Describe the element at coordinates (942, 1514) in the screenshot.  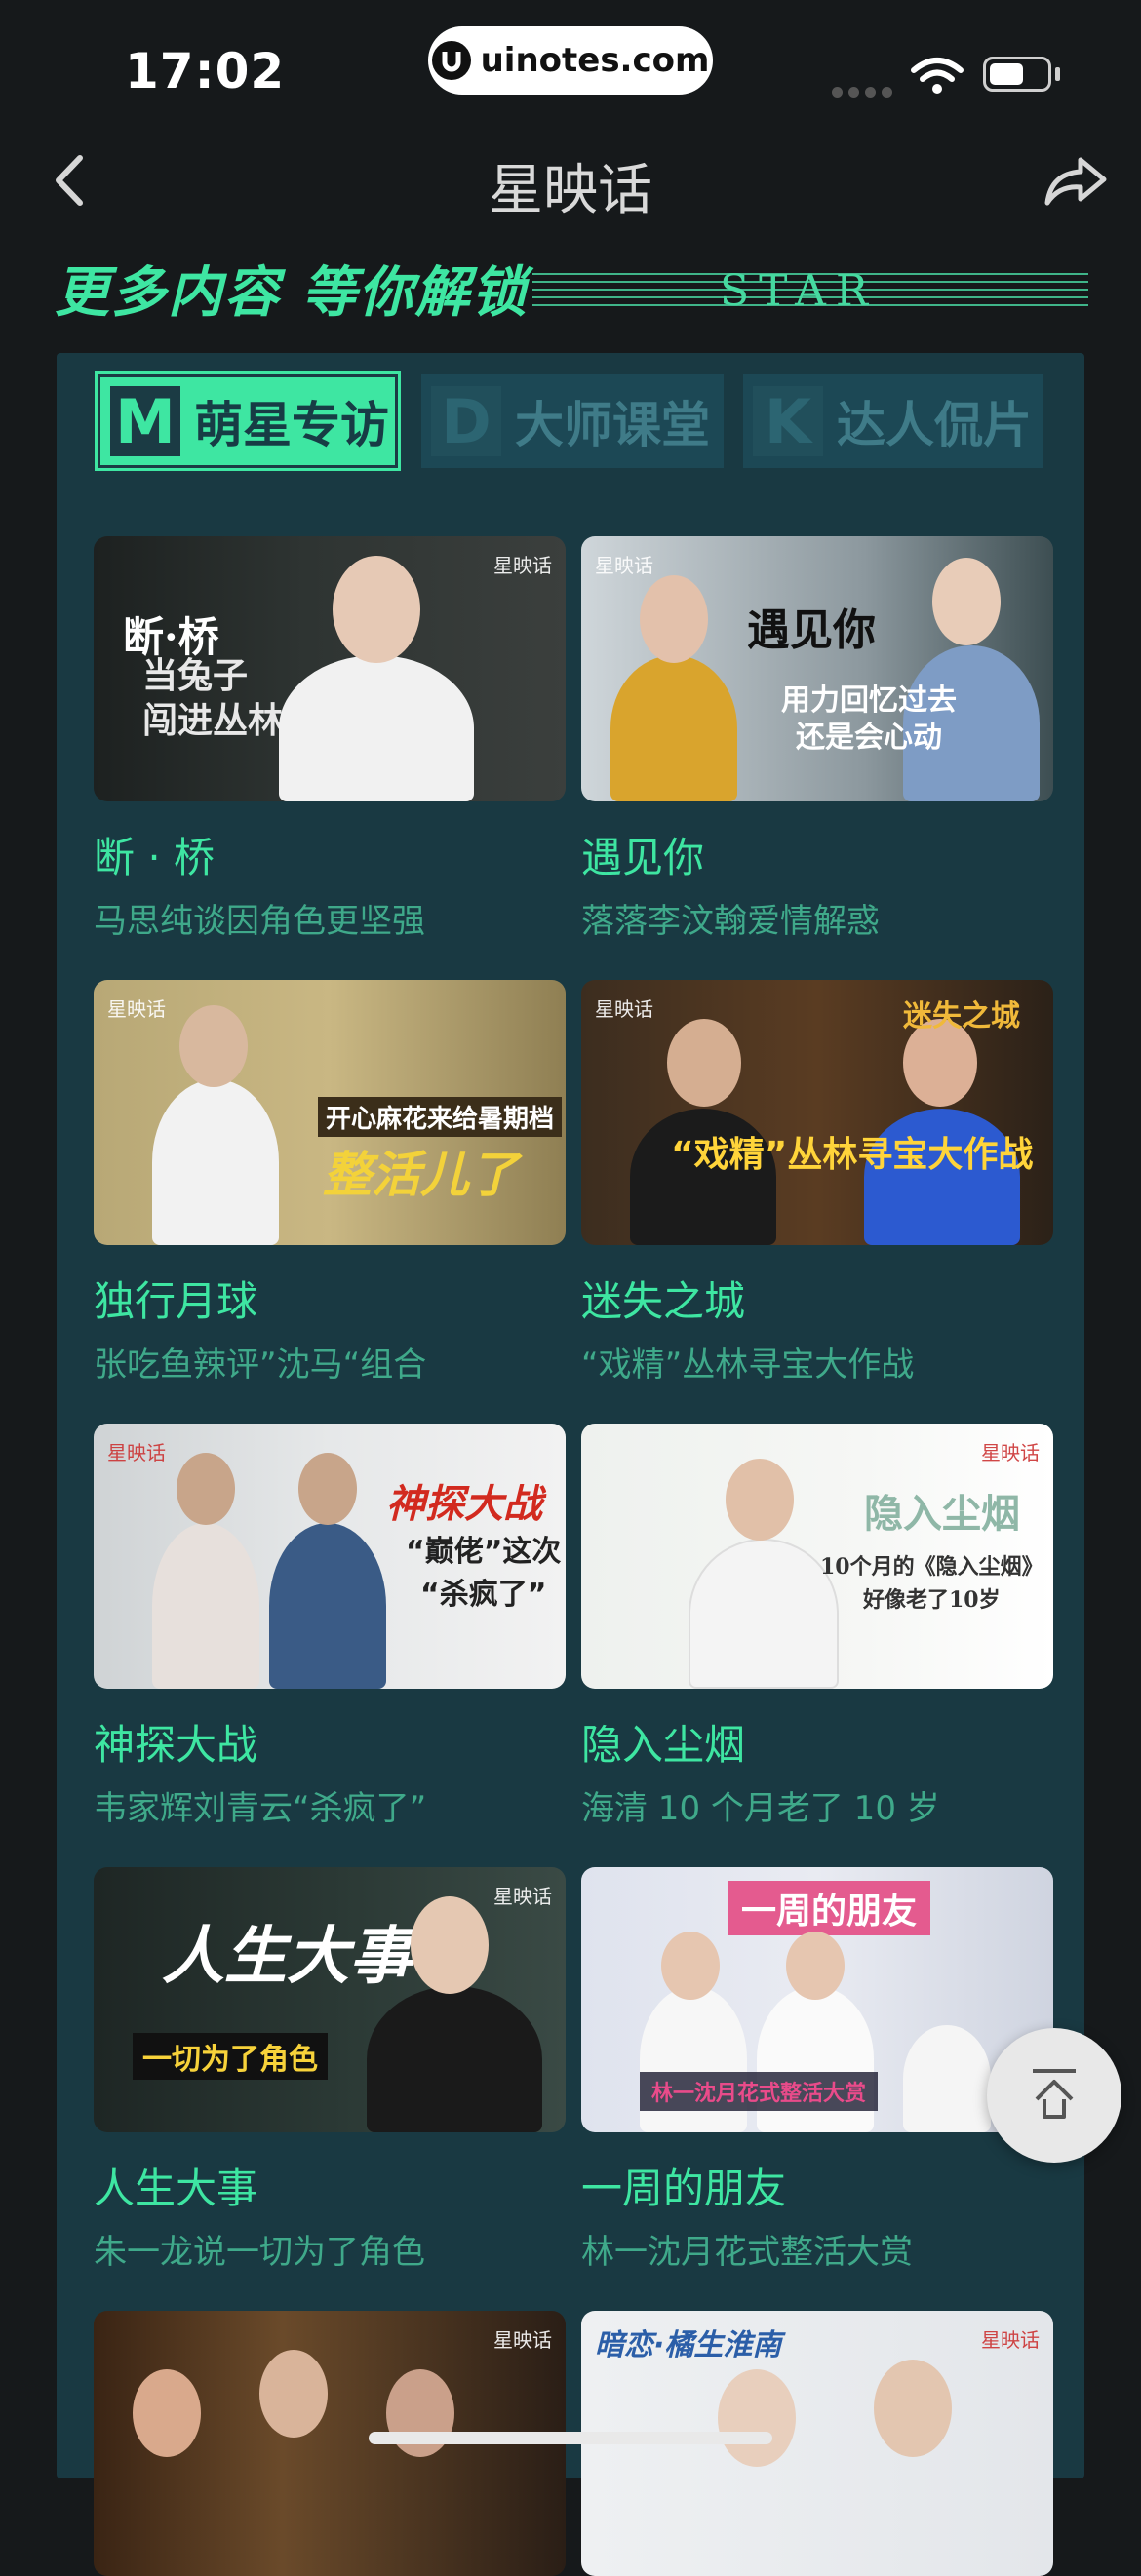
I see `thumbnail-logo-text: 隐入尘烟` at that location.